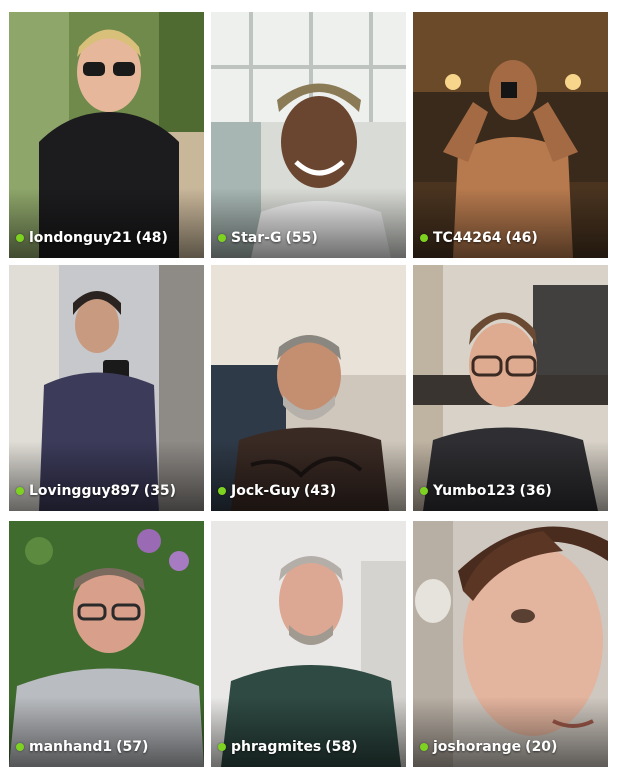  What do you see at coordinates (265, 491) in the screenshot?
I see `profile-username: Jock-Guy` at bounding box center [265, 491].